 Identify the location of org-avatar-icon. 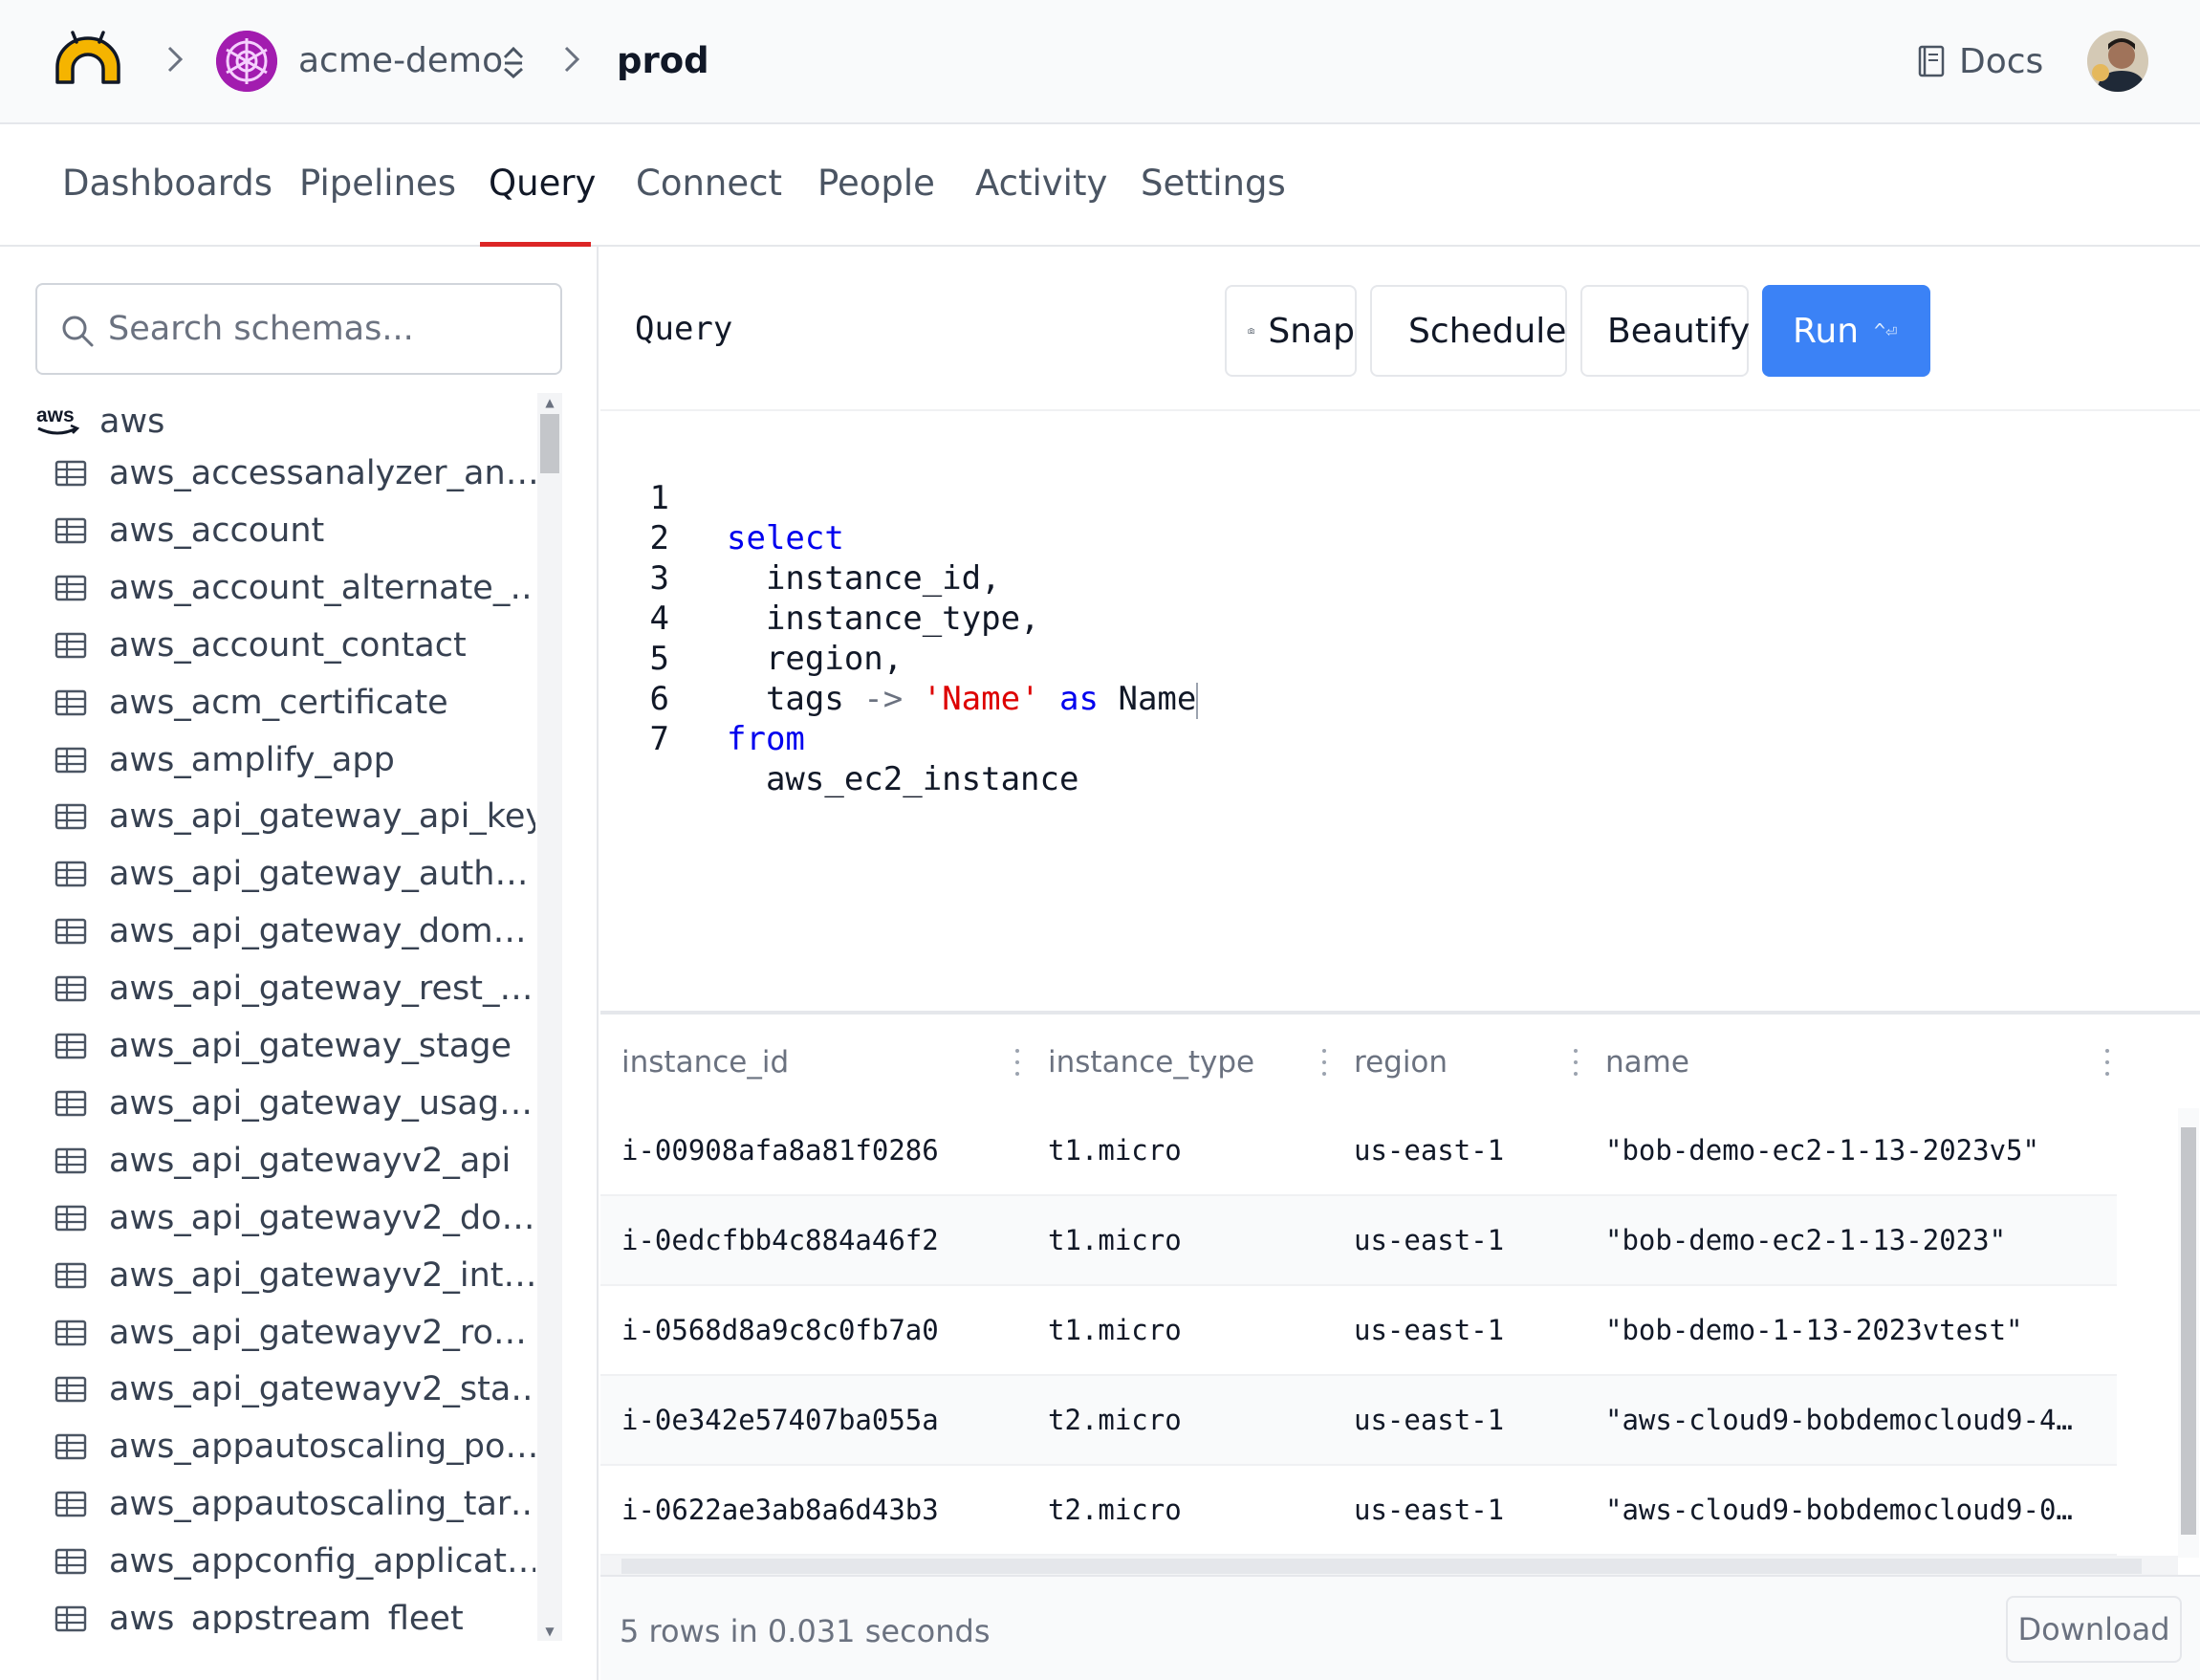
(246, 62).